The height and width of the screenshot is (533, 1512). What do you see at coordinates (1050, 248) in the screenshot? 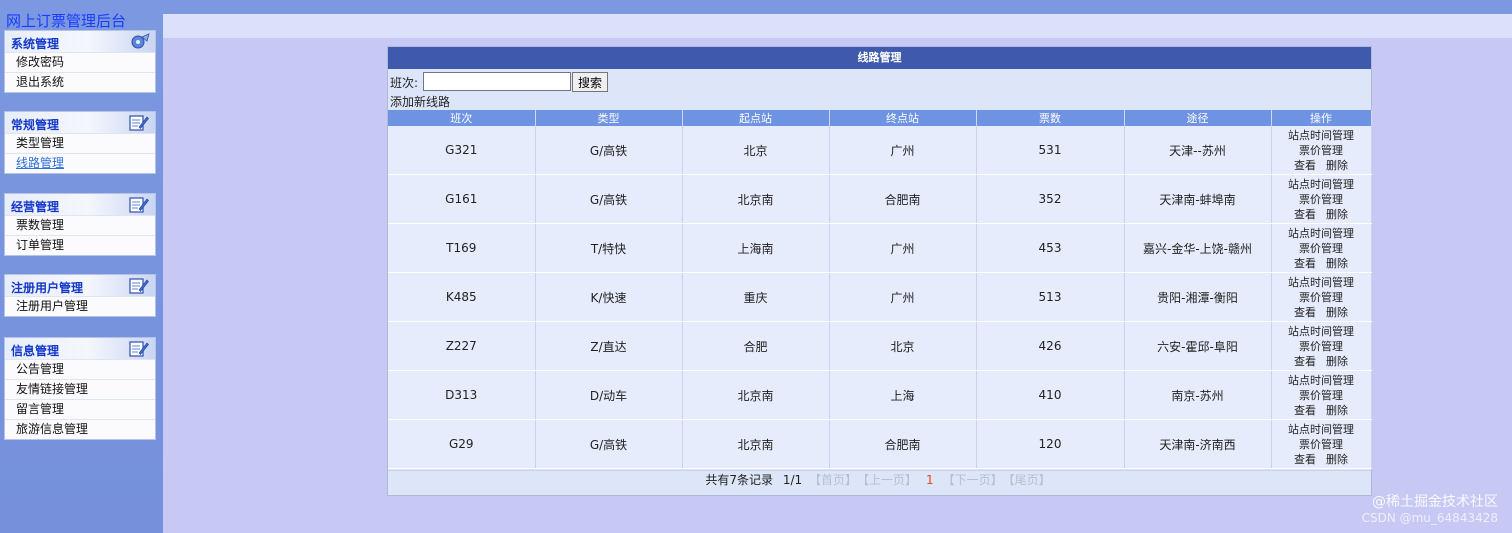
I see `cell-tickets: 453` at bounding box center [1050, 248].